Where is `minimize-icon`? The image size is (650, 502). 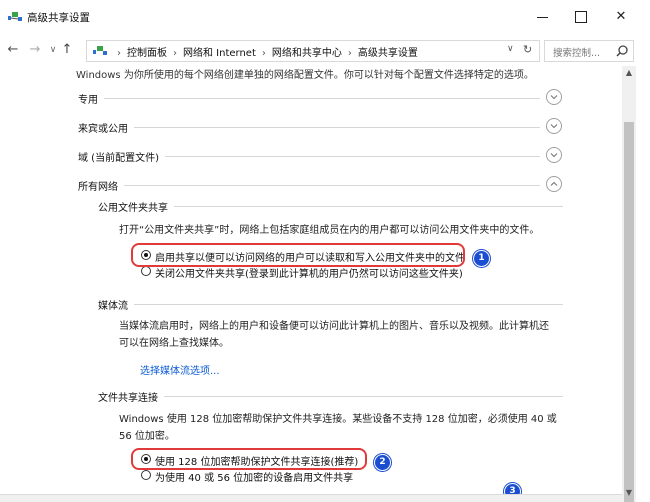
minimize-icon is located at coordinates (542, 17).